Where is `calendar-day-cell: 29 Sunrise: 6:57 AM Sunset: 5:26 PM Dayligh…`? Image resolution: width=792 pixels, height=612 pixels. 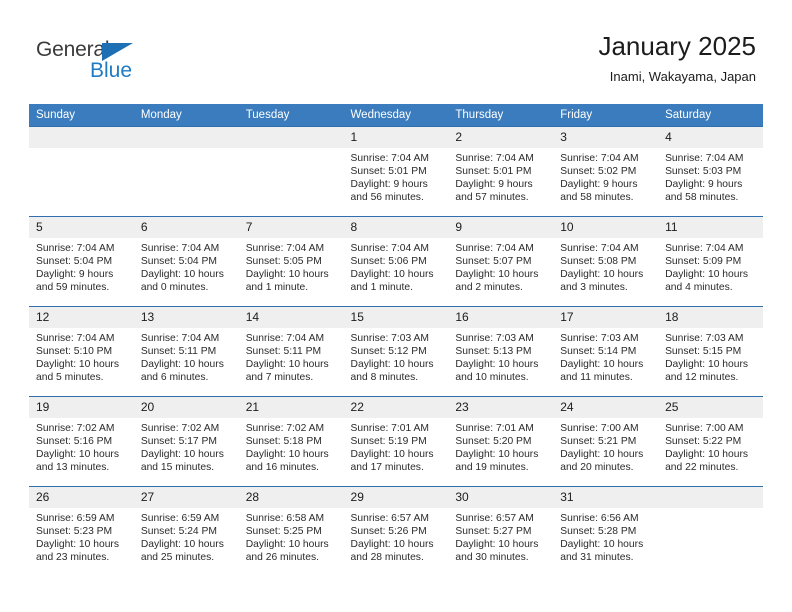
calendar-day-cell: 29 Sunrise: 6:57 AM Sunset: 5:26 PM Dayligh… is located at coordinates (396, 531).